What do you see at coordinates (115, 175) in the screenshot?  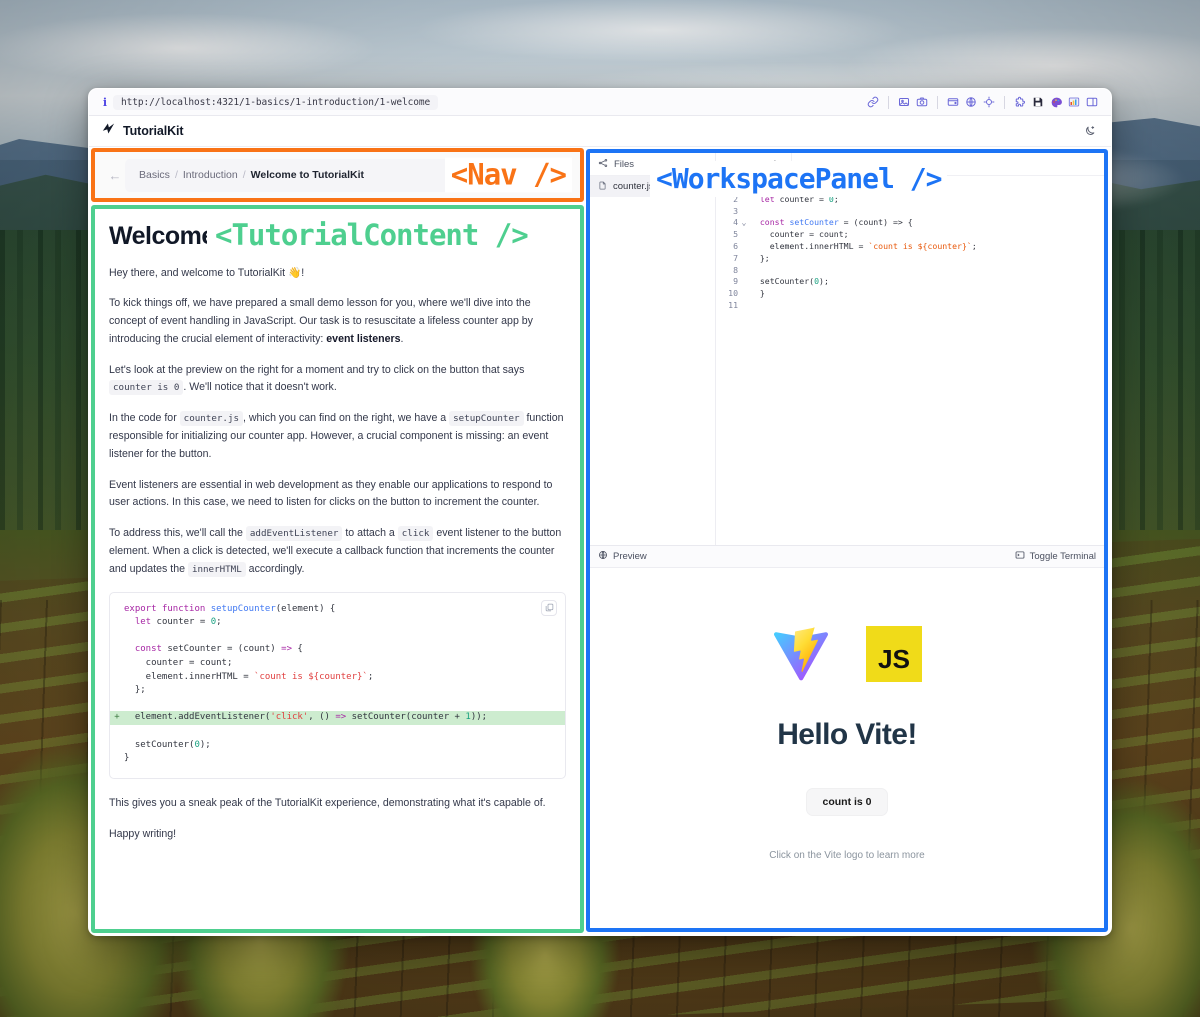 I see `arrow-left-icon: ←` at bounding box center [115, 175].